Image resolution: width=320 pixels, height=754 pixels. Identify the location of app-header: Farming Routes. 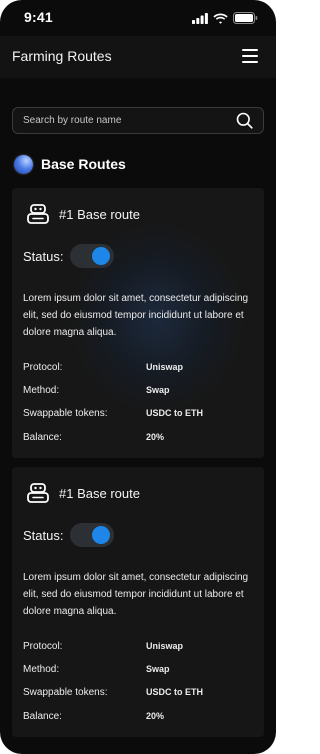
(138, 57).